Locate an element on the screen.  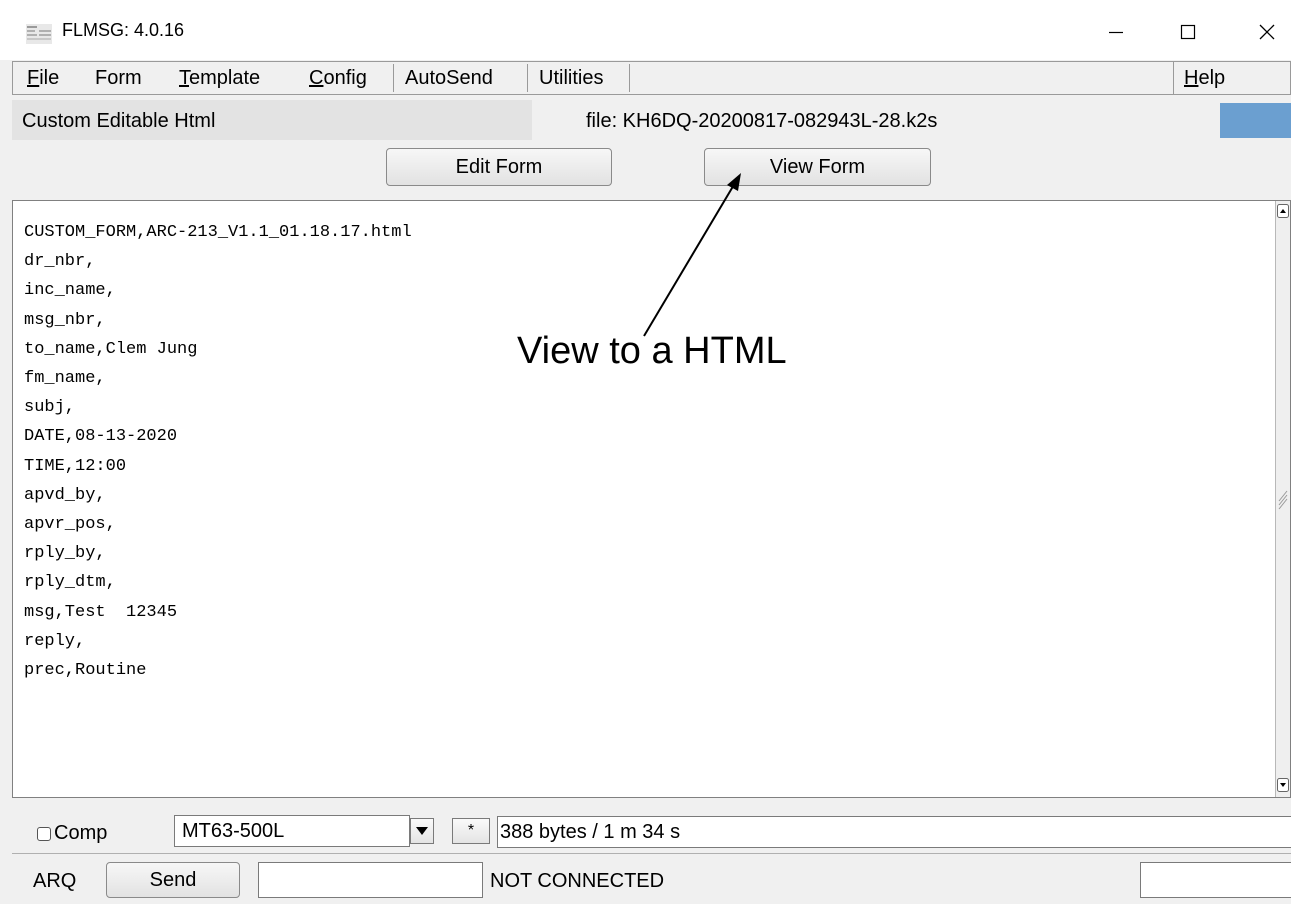
status-indicator is located at coordinates (1255, 120).